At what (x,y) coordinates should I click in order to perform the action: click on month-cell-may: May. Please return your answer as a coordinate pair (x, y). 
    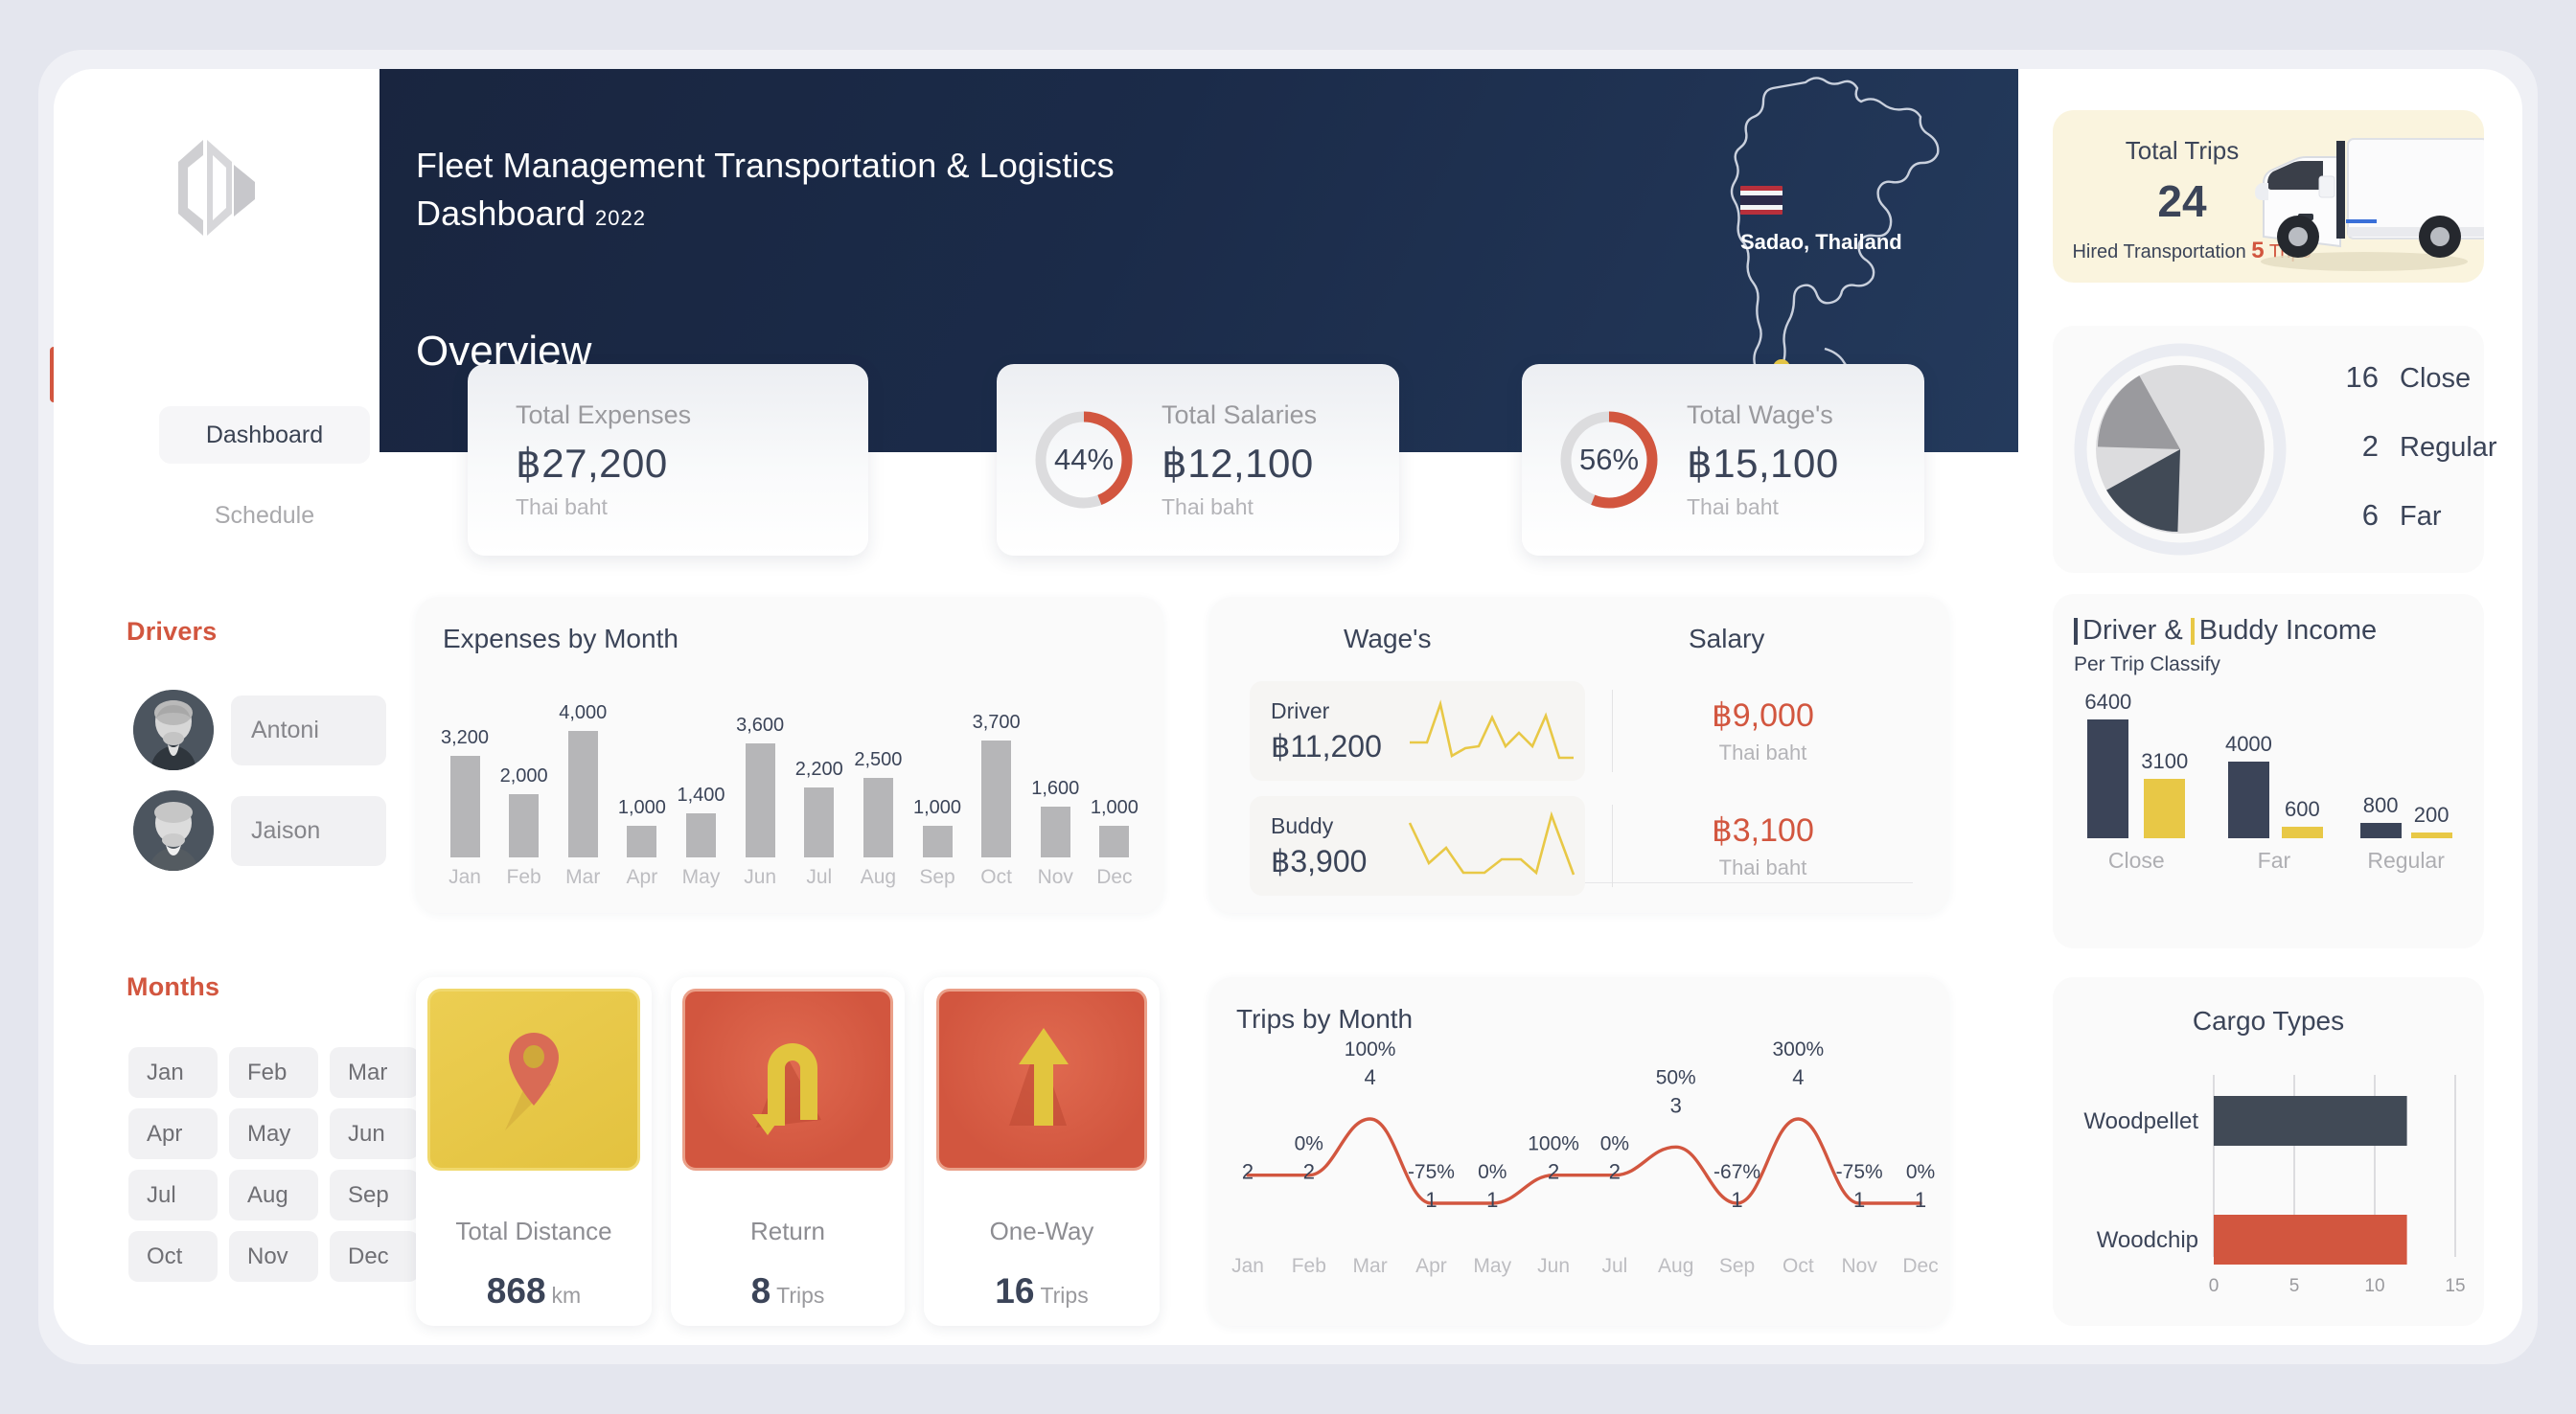
    Looking at the image, I should click on (273, 1134).